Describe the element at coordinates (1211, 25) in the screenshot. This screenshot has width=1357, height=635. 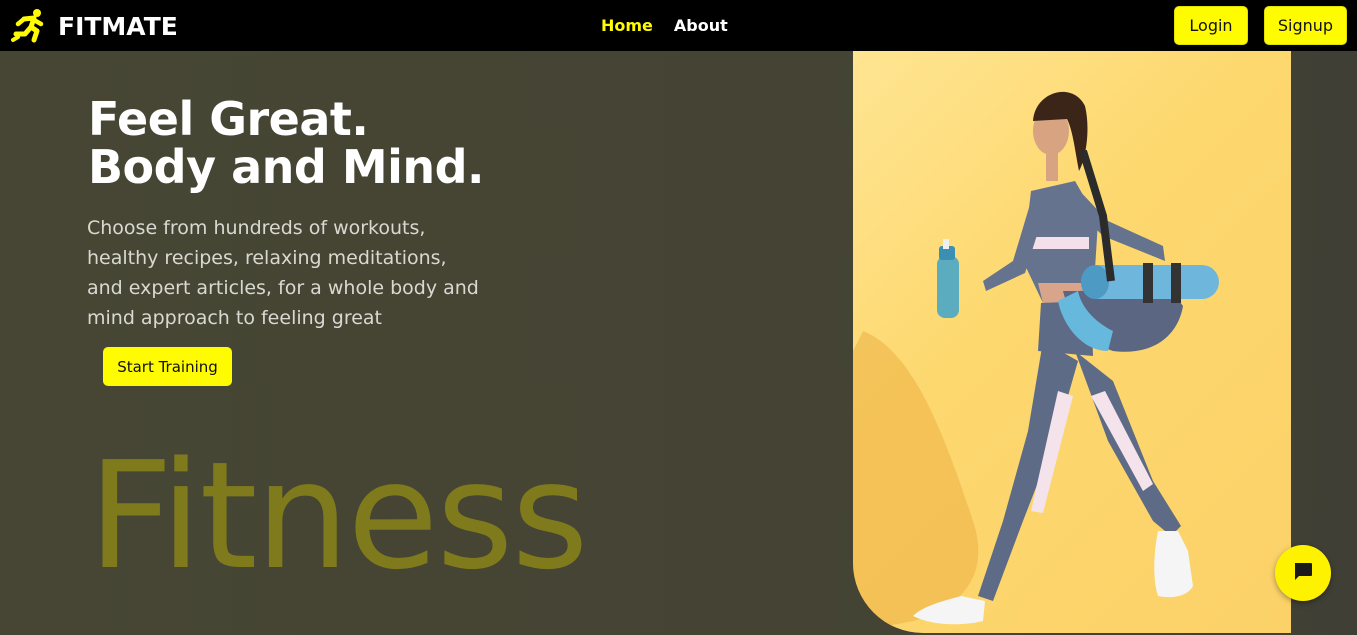
I see `login-button: Login` at that location.